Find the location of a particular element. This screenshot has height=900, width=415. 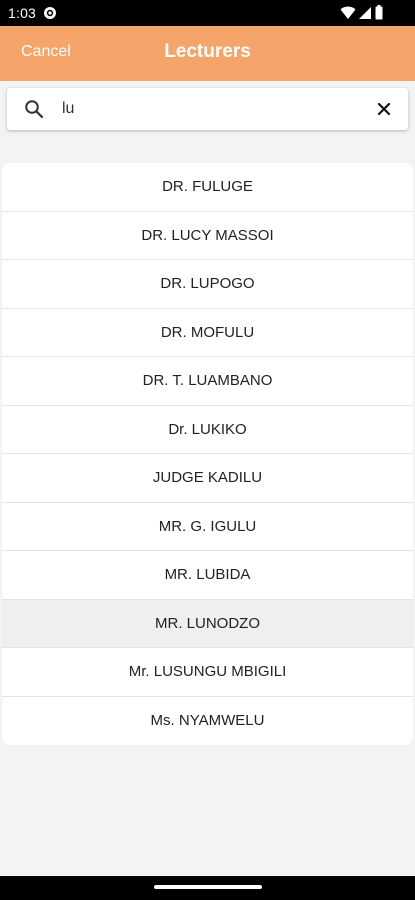

search-bar is located at coordinates (207, 109).